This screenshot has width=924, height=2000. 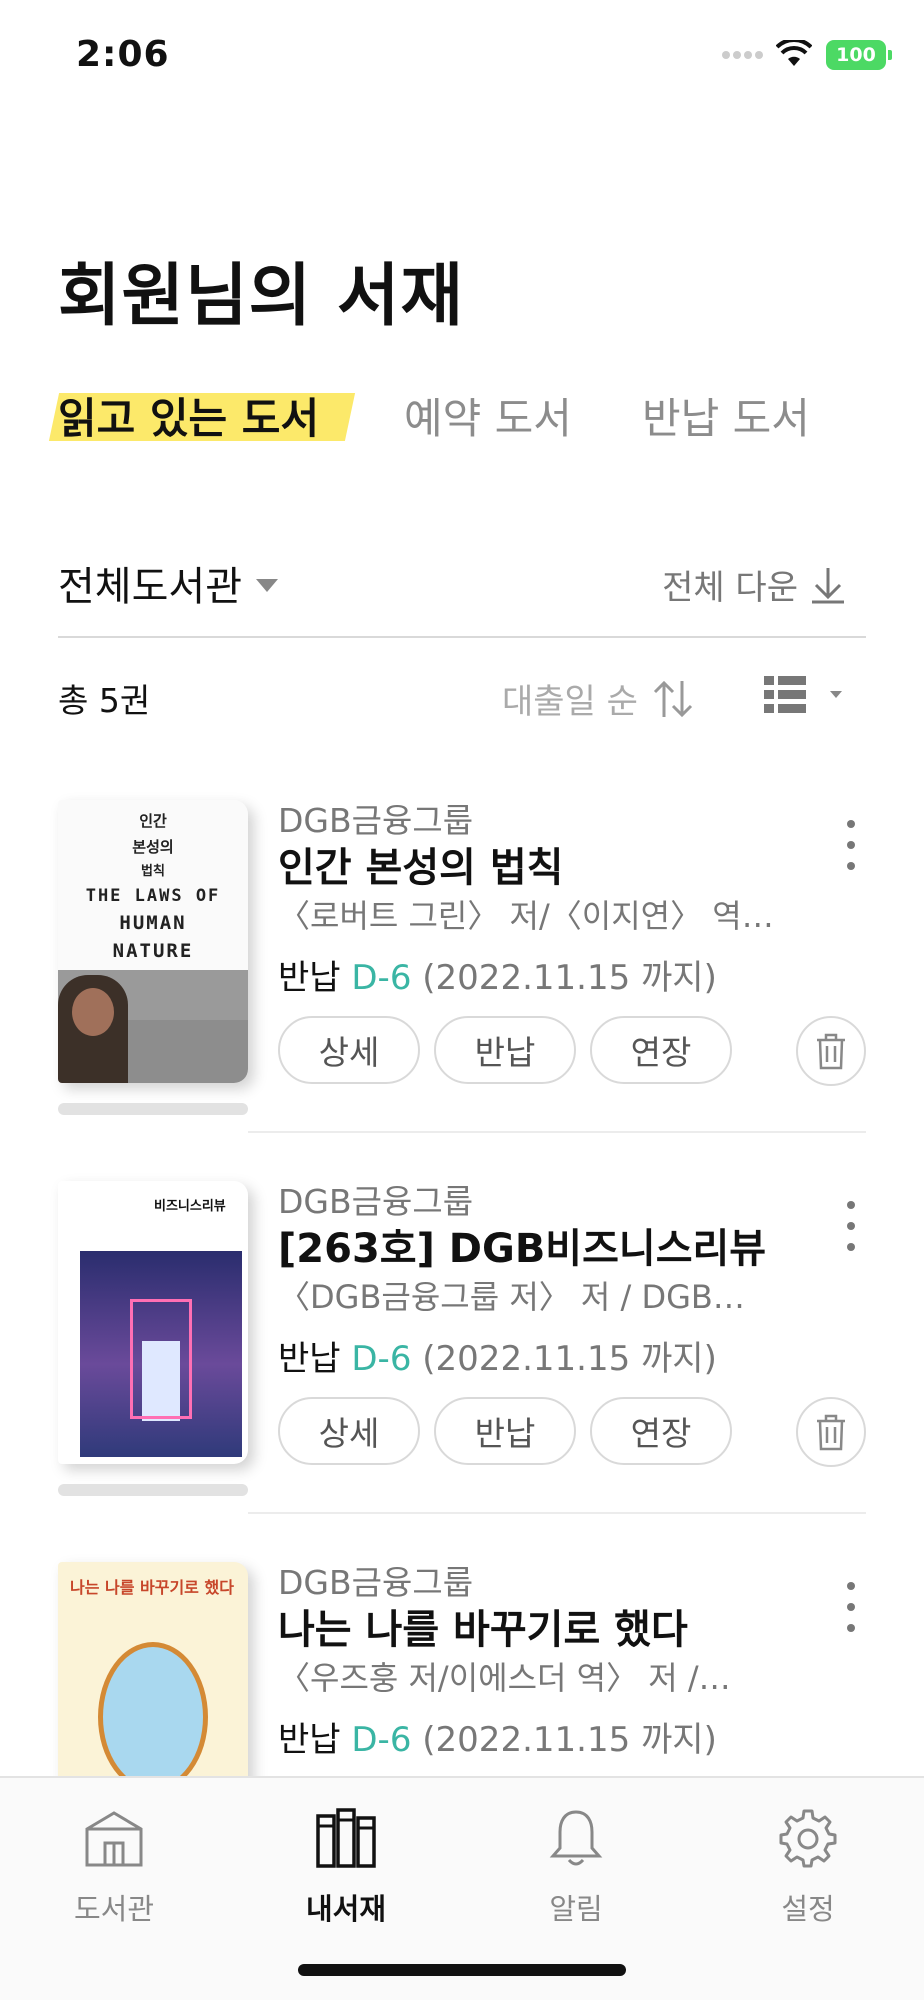 What do you see at coordinates (153, 871) in the screenshot?
I see `cover-text: 법칙` at bounding box center [153, 871].